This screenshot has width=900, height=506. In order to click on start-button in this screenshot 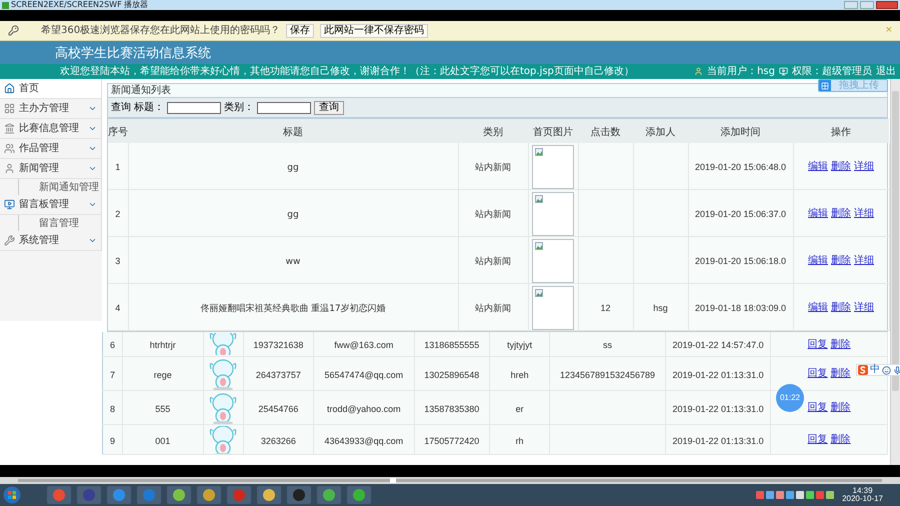, I will do `click(12, 495)`.